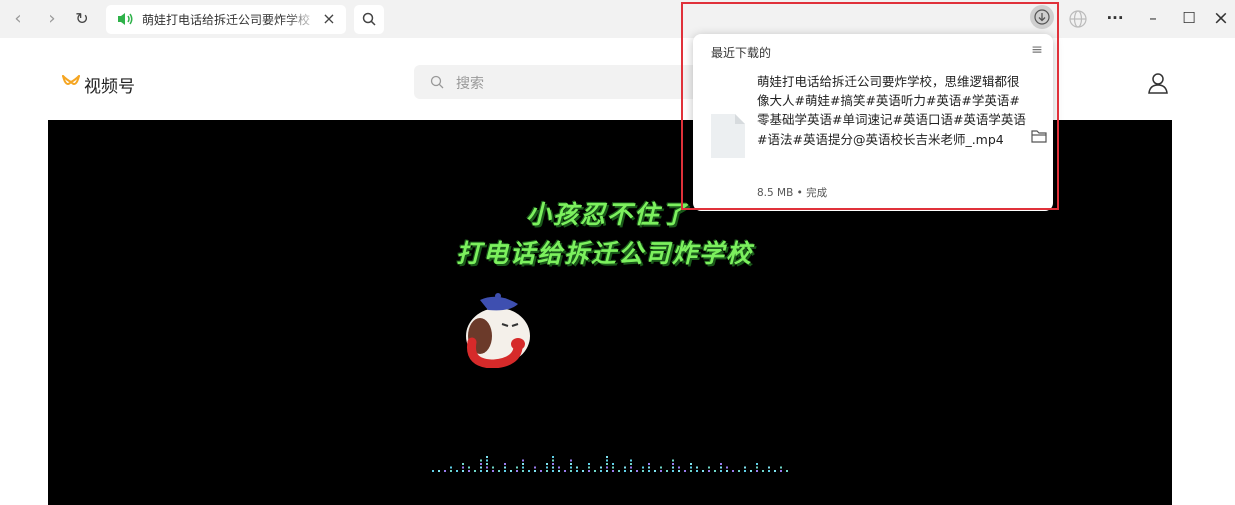 The width and height of the screenshot is (1235, 505). What do you see at coordinates (1115, 18) in the screenshot?
I see `more-menu-button: ···` at bounding box center [1115, 18].